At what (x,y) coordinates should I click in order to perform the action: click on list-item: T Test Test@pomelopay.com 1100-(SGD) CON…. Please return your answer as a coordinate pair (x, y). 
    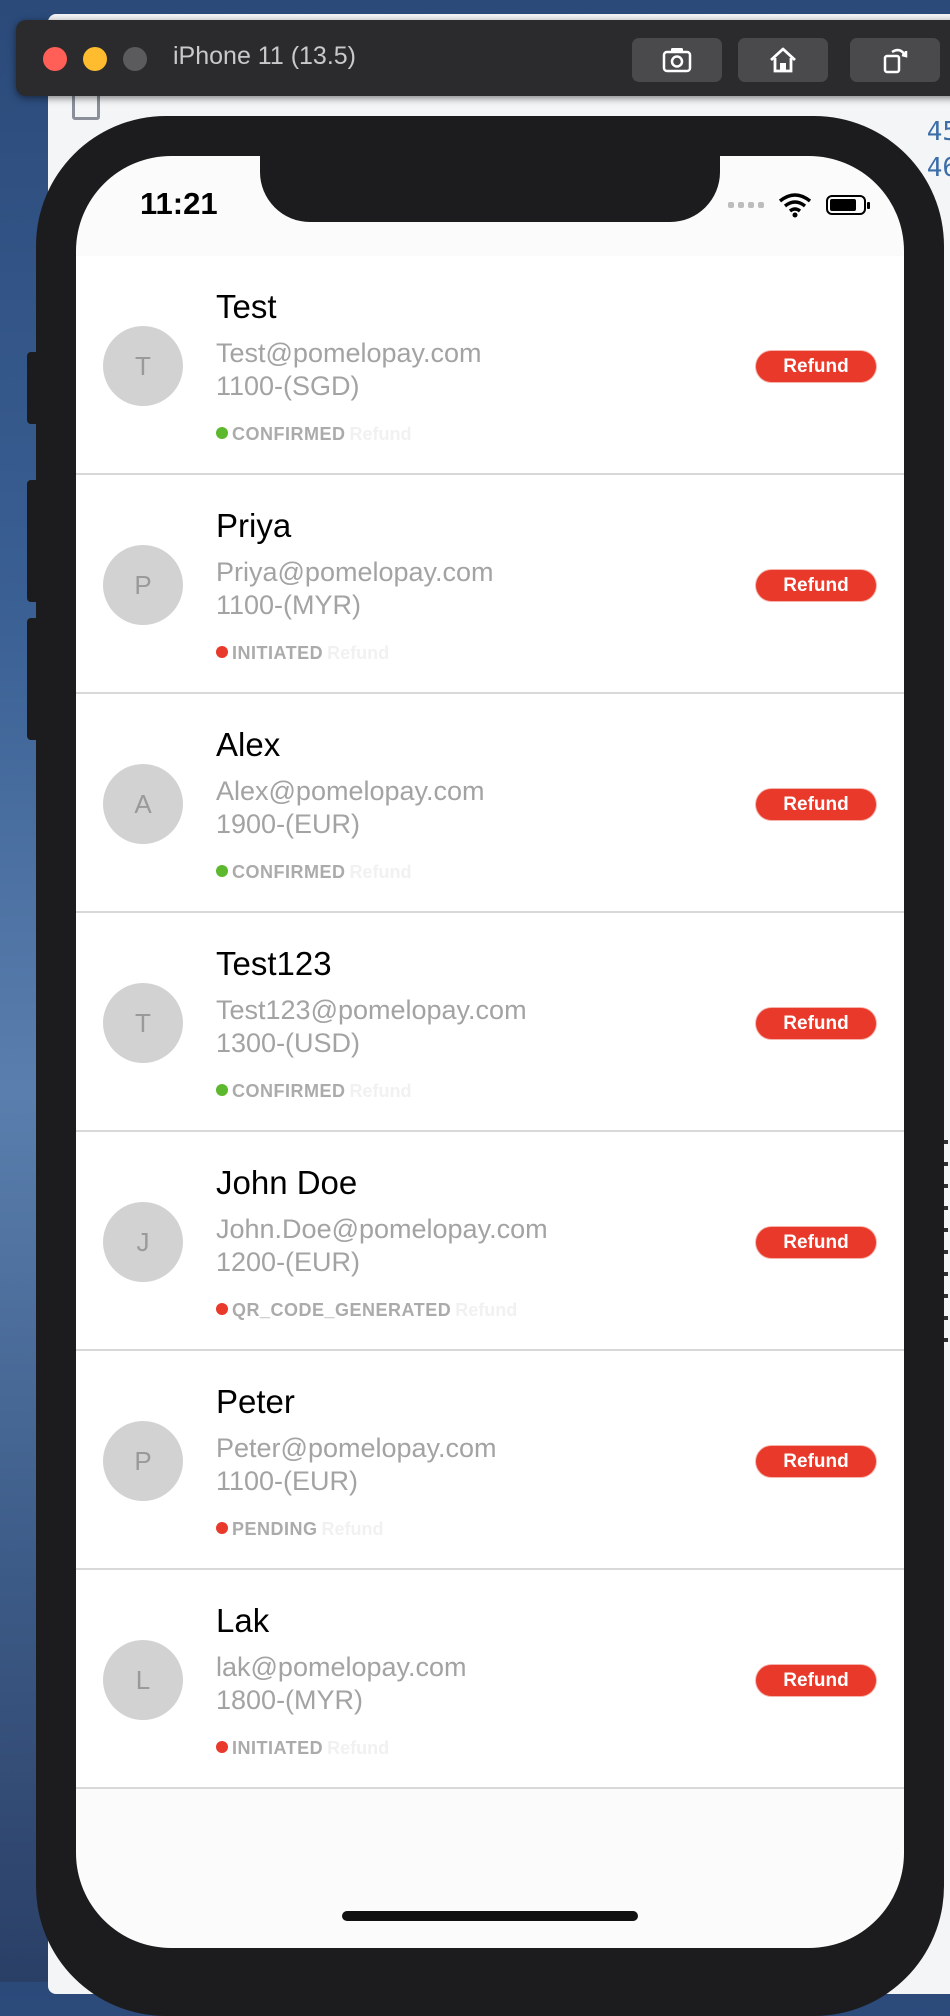
    Looking at the image, I should click on (490, 365).